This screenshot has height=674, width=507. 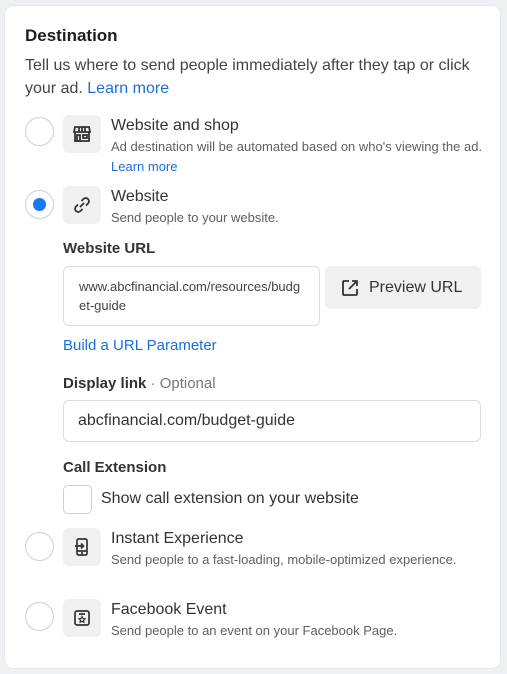 What do you see at coordinates (140, 196) in the screenshot?
I see `option-title: Website` at bounding box center [140, 196].